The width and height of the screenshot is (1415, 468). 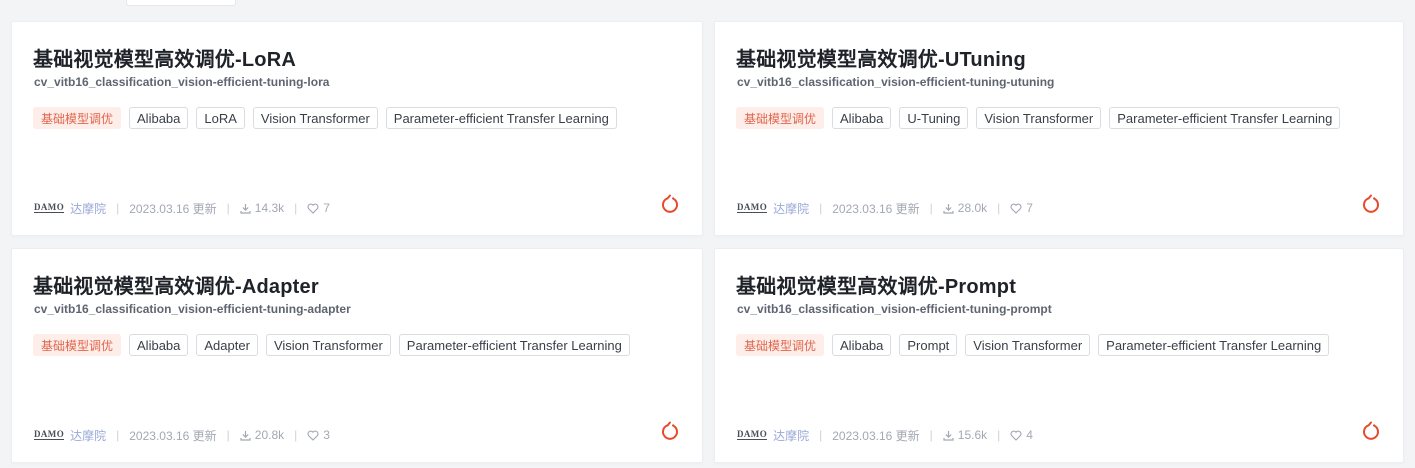 What do you see at coordinates (881, 57) in the screenshot?
I see `model-title: 基础视觉模型高效调优-UTuning` at bounding box center [881, 57].